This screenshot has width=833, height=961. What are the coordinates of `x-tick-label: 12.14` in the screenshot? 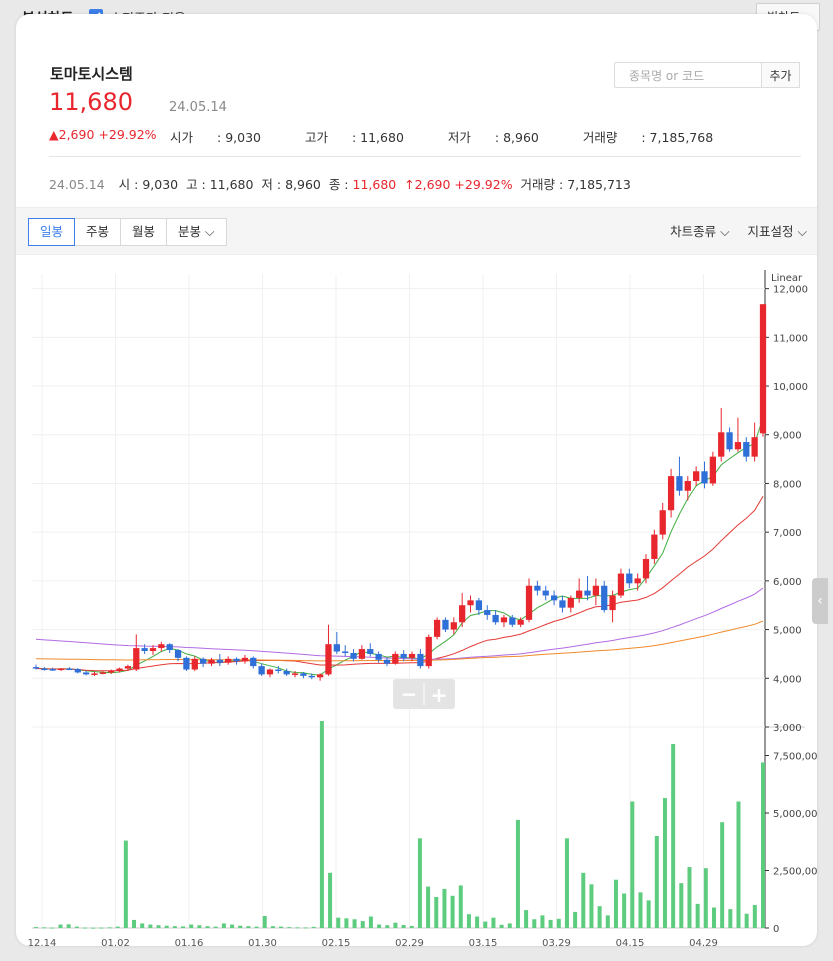 It's located at (42, 942).